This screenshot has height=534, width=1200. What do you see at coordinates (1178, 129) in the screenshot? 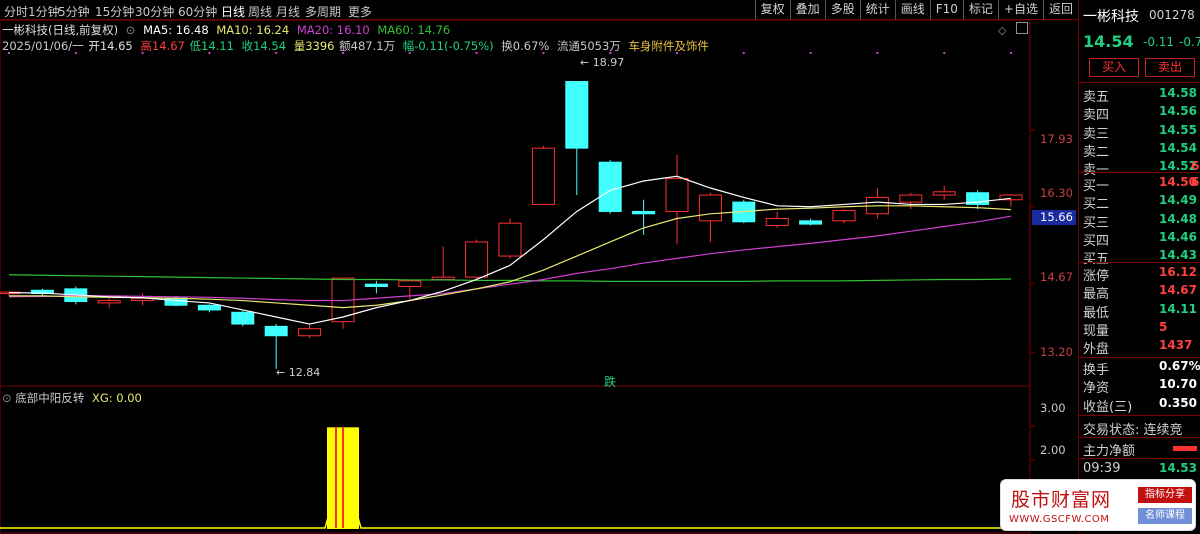
I see `ask-row-2-value: 14.55` at bounding box center [1178, 129].